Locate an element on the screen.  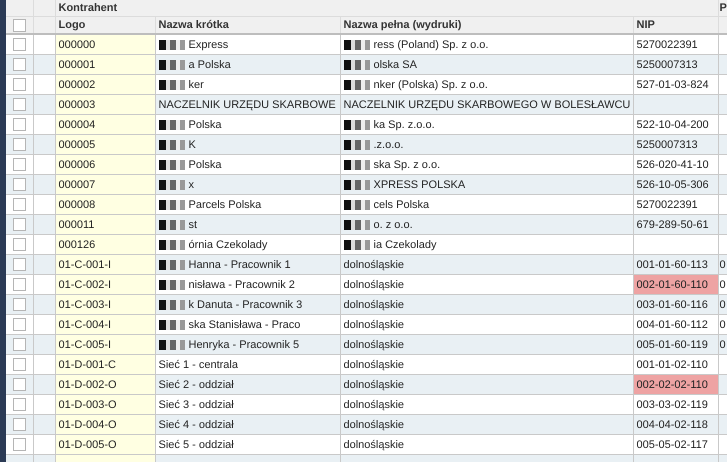
table-cell: 000008 is located at coordinates (105, 204).